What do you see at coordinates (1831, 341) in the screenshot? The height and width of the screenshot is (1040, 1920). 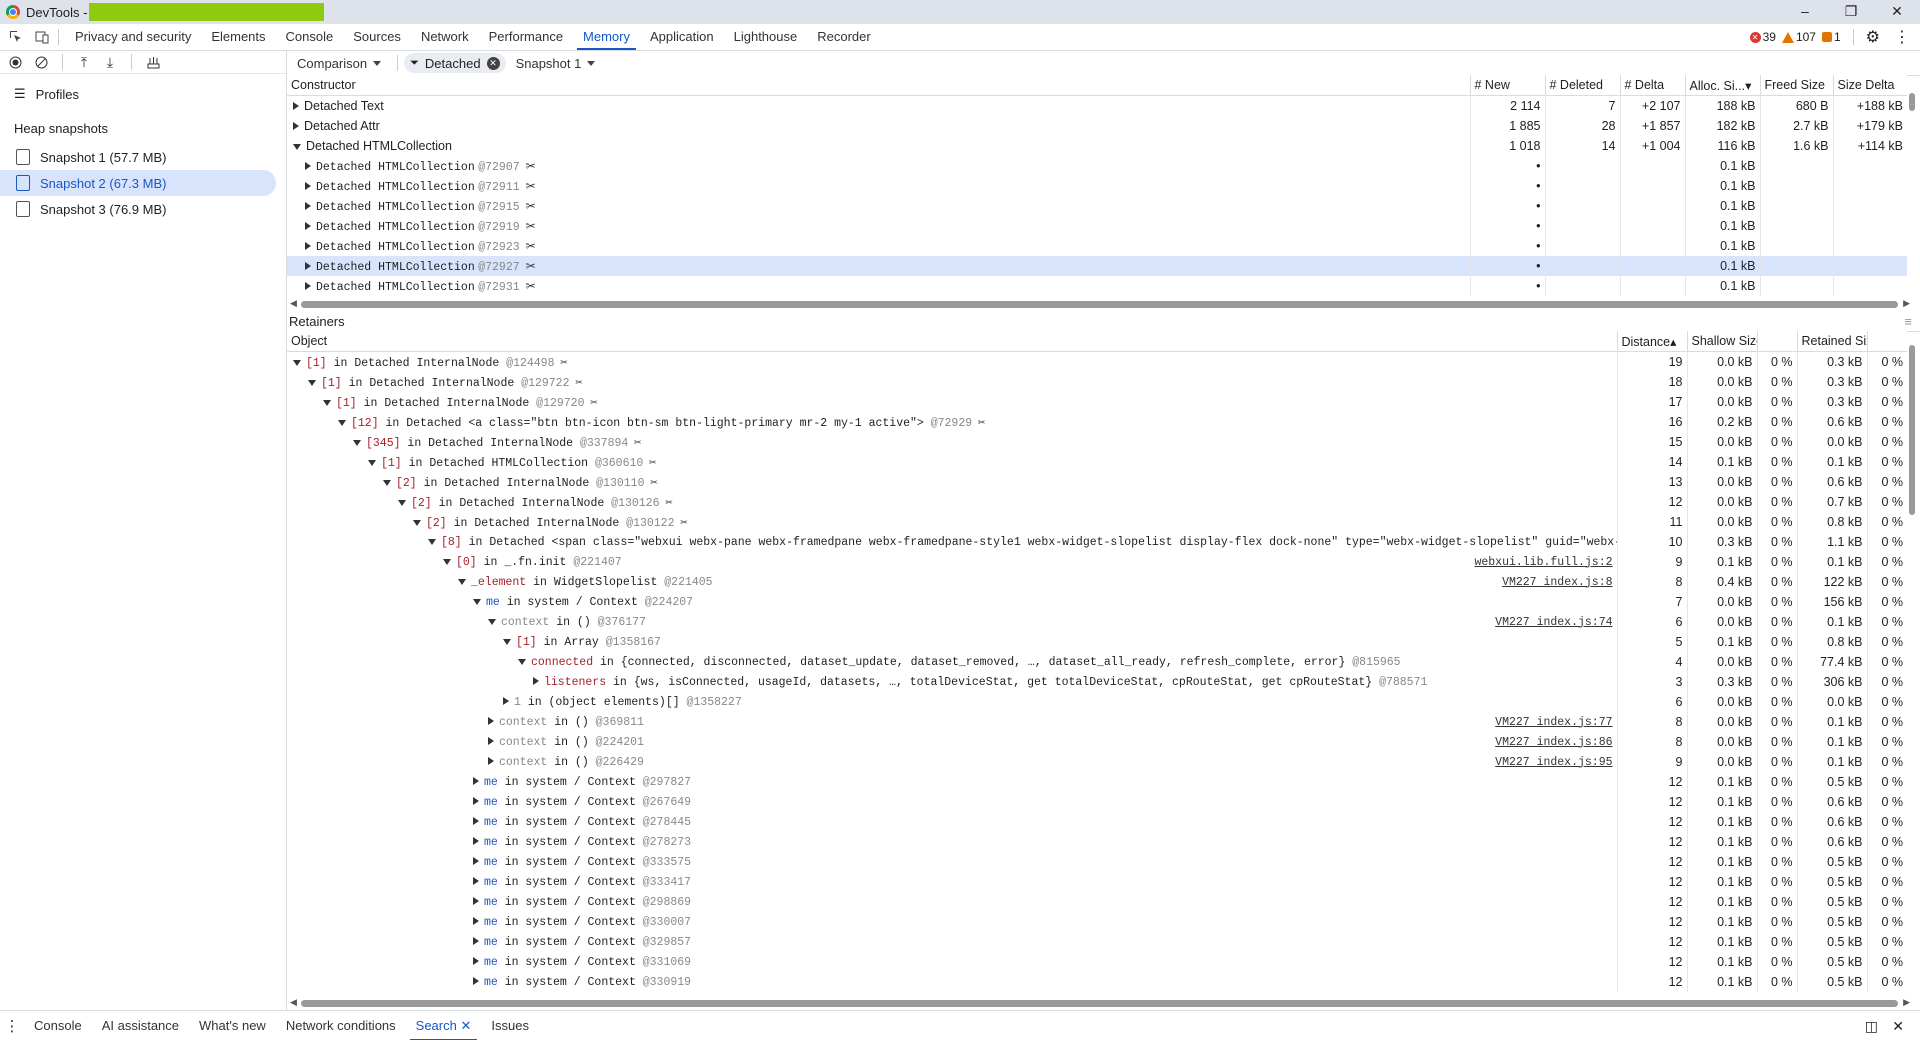 I see `column-header: Retained Size` at bounding box center [1831, 341].